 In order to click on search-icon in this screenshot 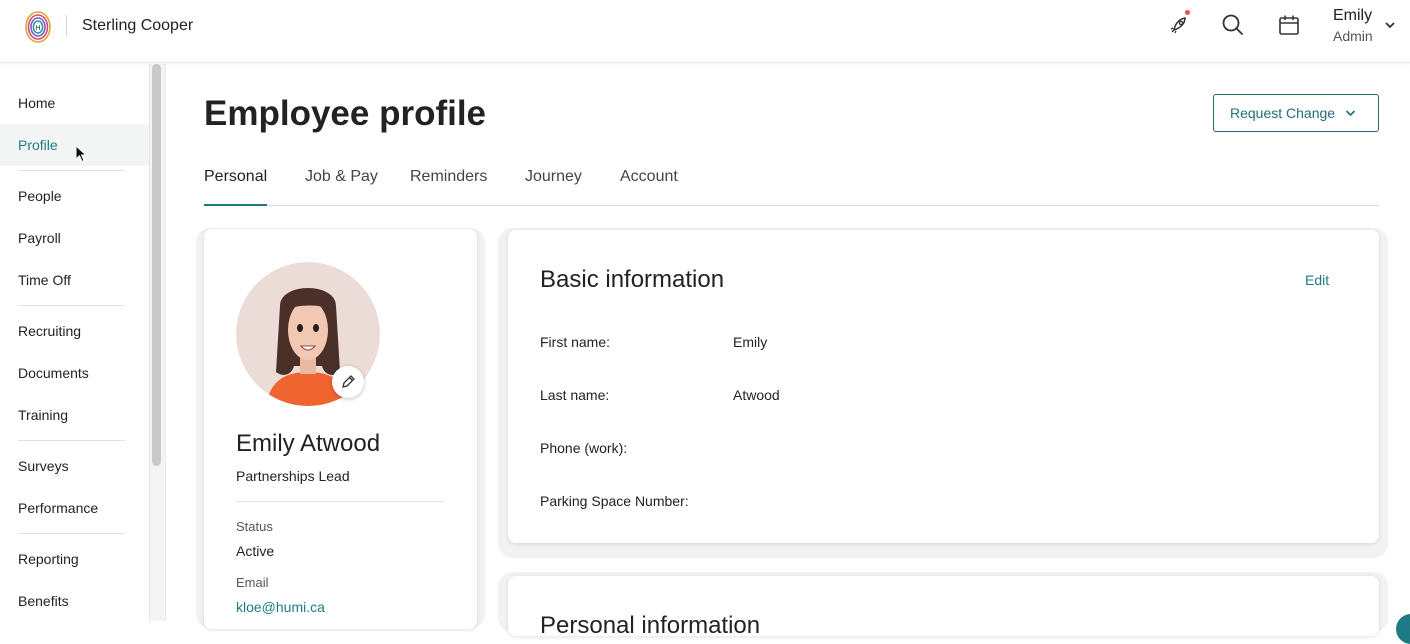, I will do `click(1233, 25)`.